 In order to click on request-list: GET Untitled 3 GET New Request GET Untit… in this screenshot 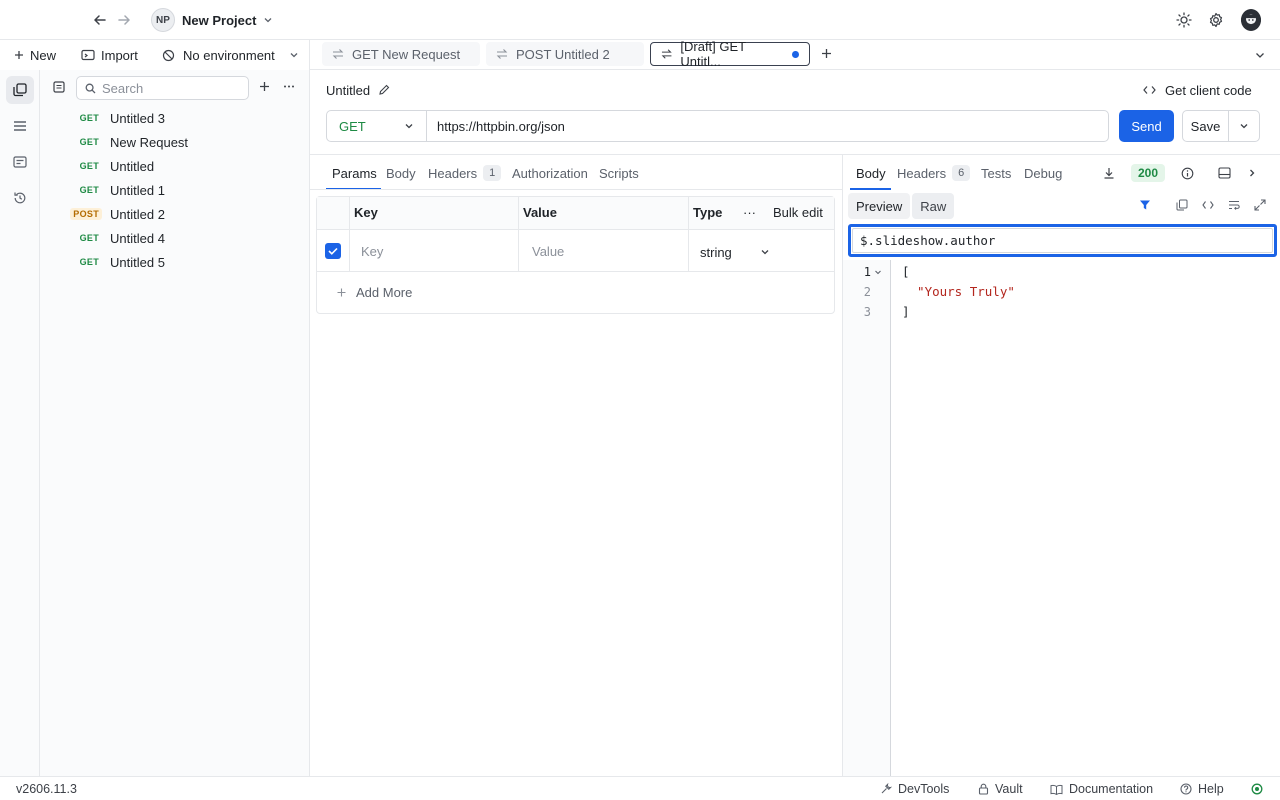, I will do `click(175, 190)`.